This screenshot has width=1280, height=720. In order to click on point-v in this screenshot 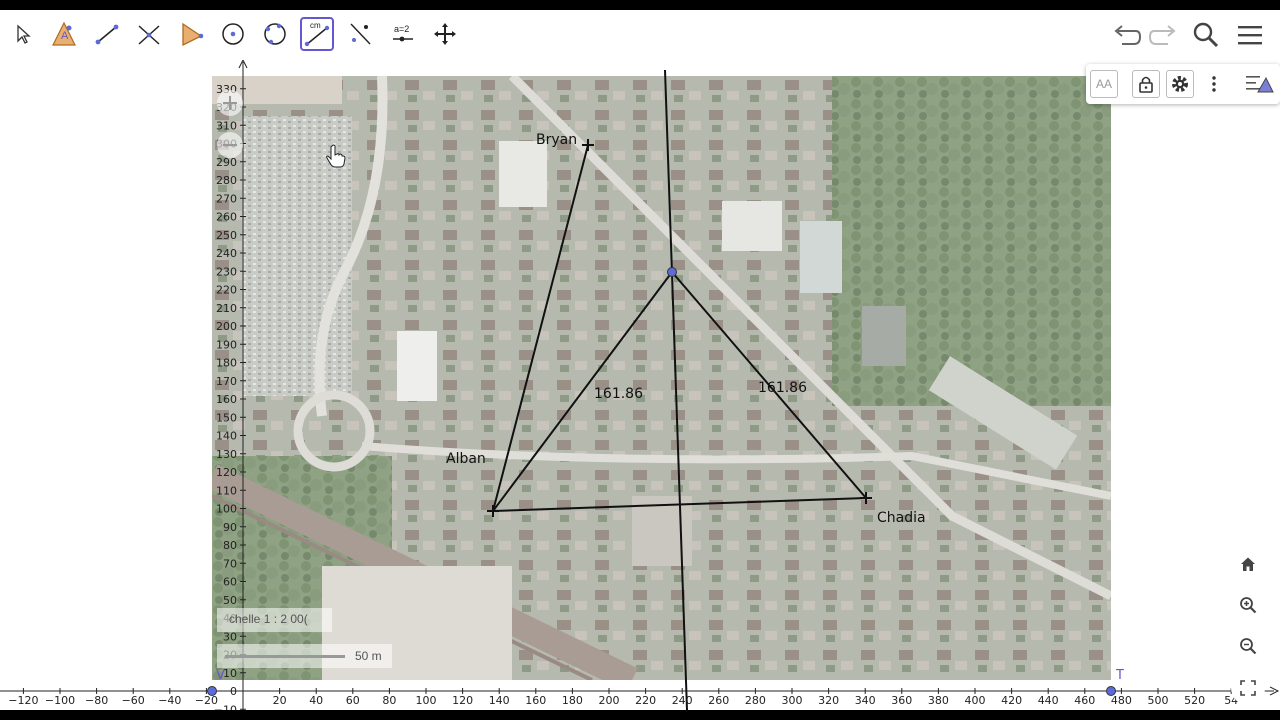, I will do `click(212, 691)`.